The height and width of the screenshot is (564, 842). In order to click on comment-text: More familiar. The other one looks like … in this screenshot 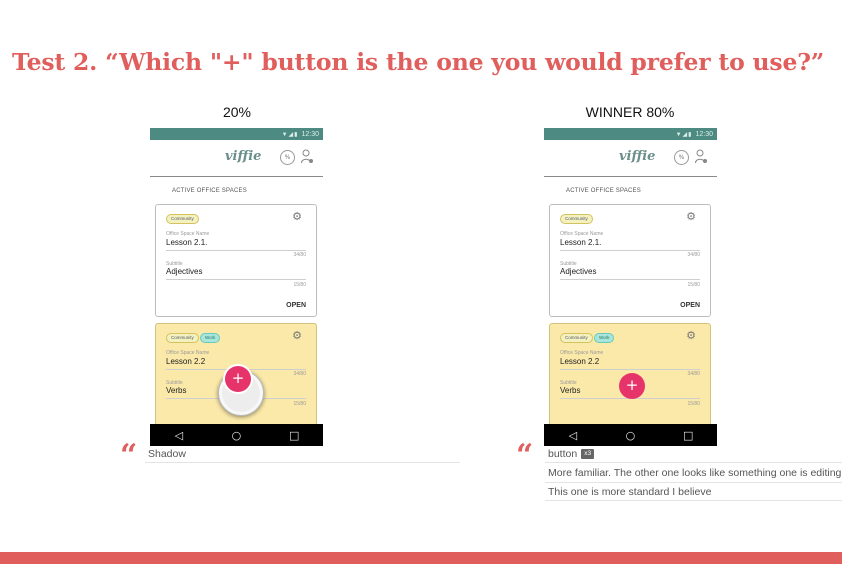, I will do `click(695, 473)`.